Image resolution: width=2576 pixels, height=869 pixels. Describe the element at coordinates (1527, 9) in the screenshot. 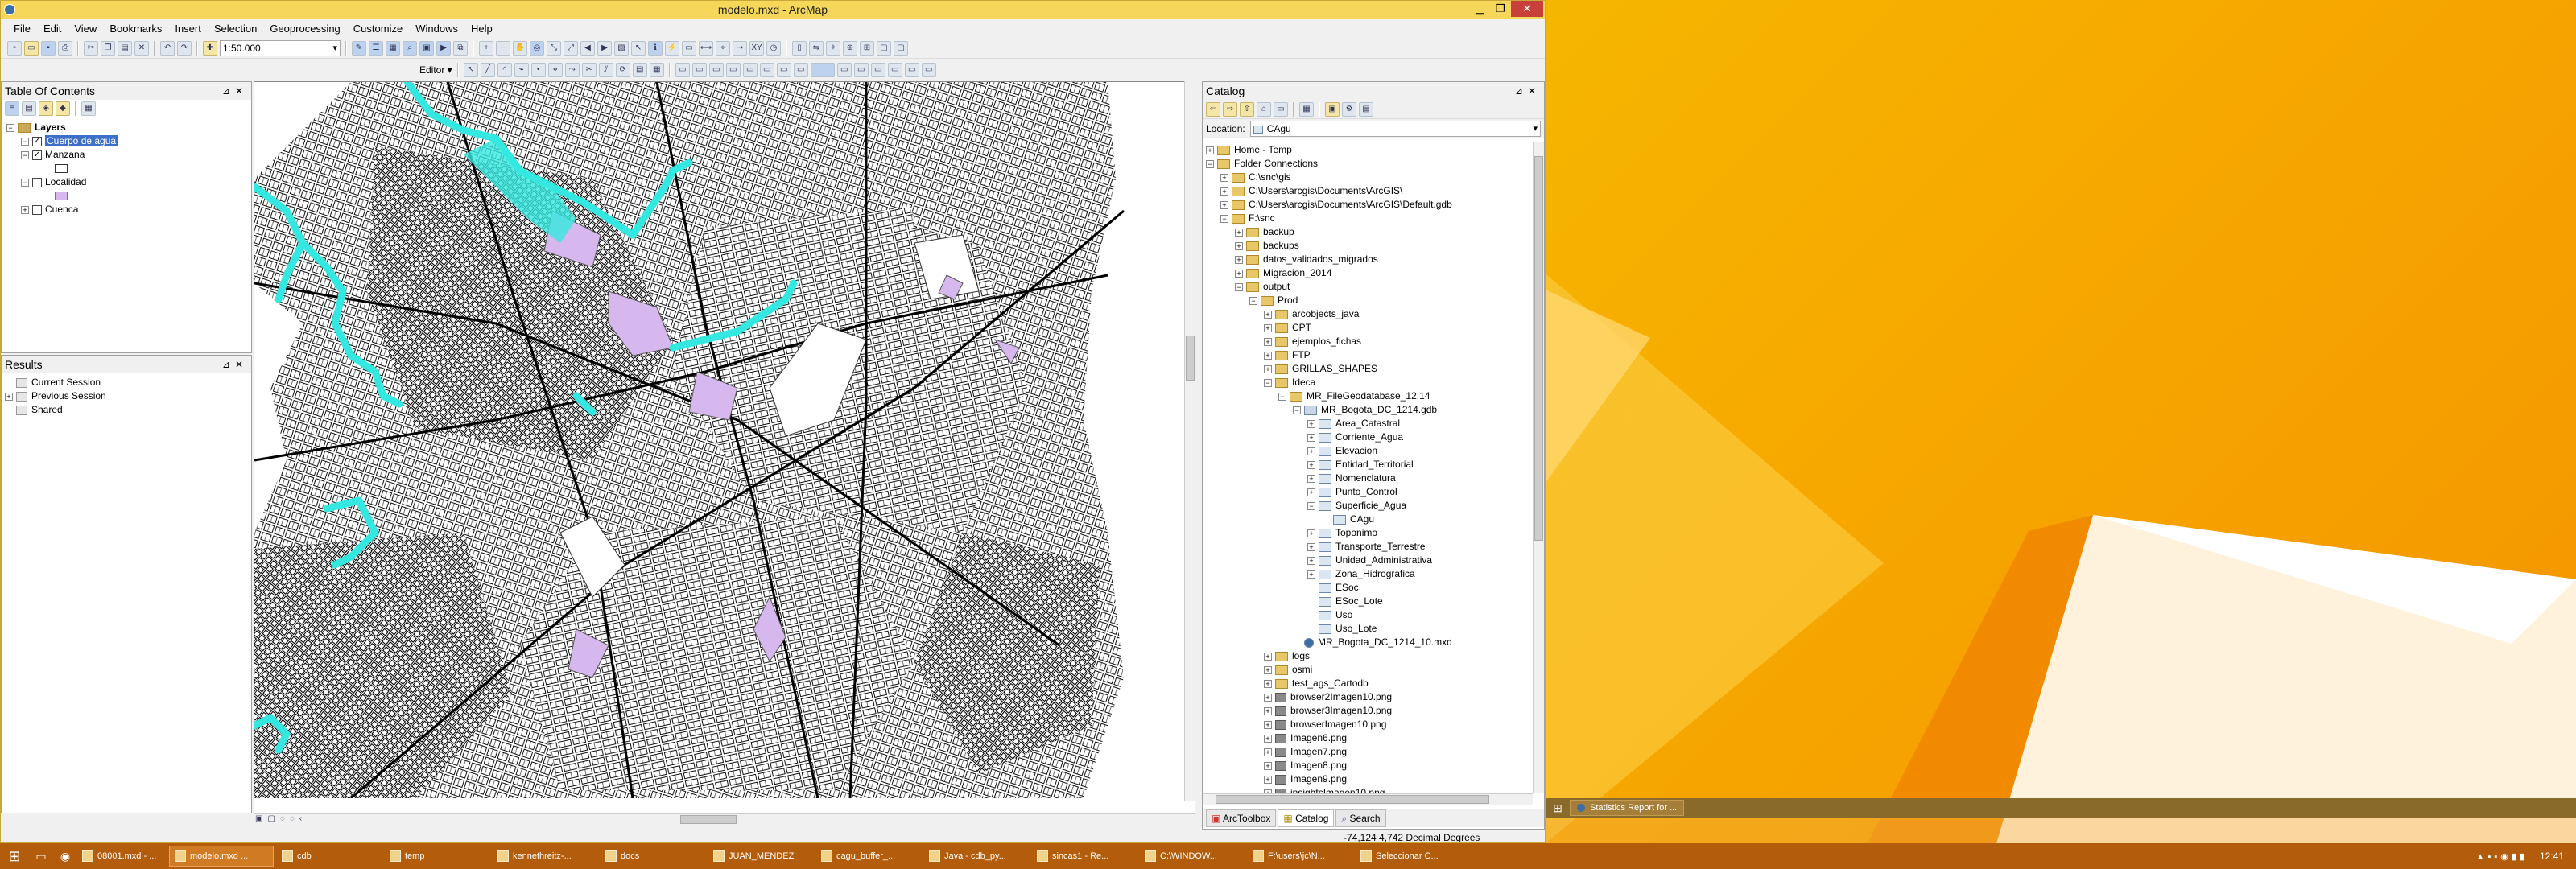

I see `close-button: ✕` at that location.